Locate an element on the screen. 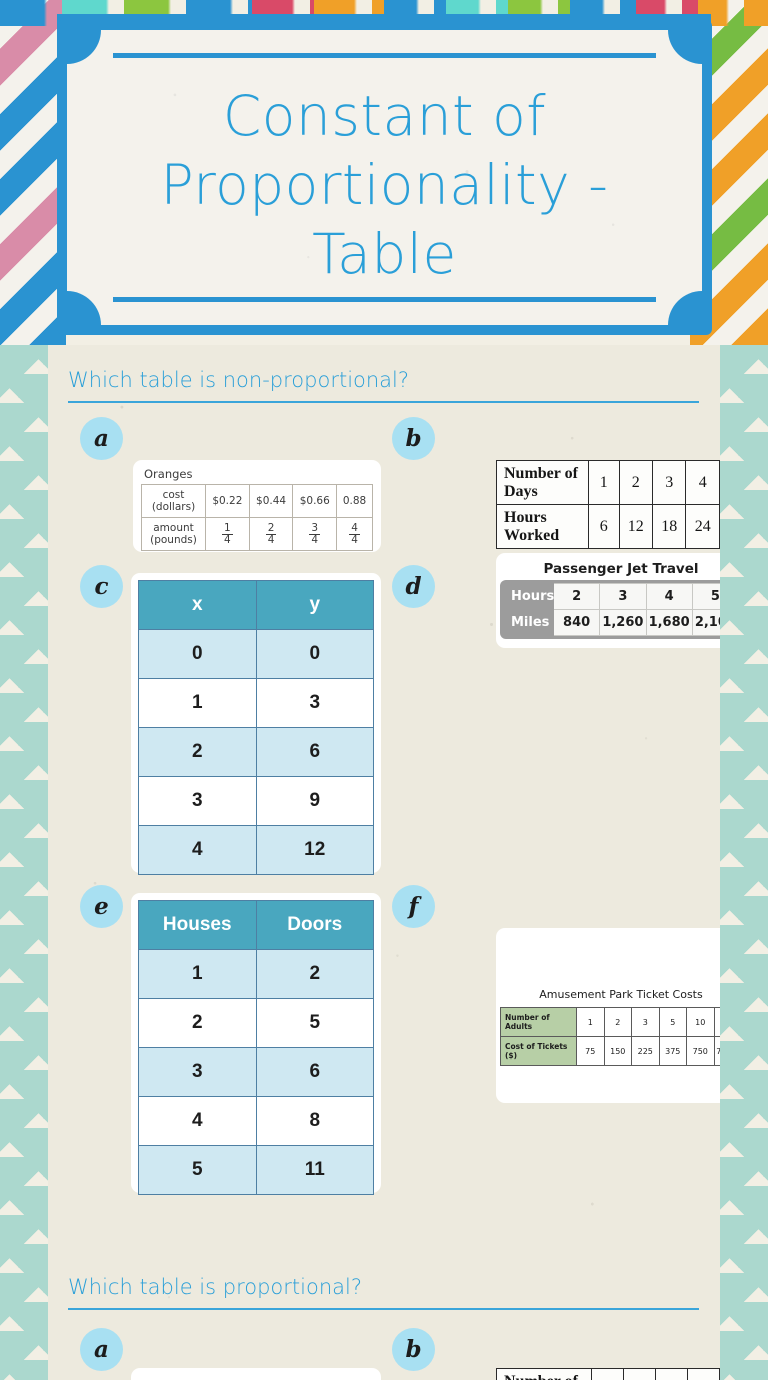 The image size is (768, 1380). table-row: 2 5 is located at coordinates (256, 1023).